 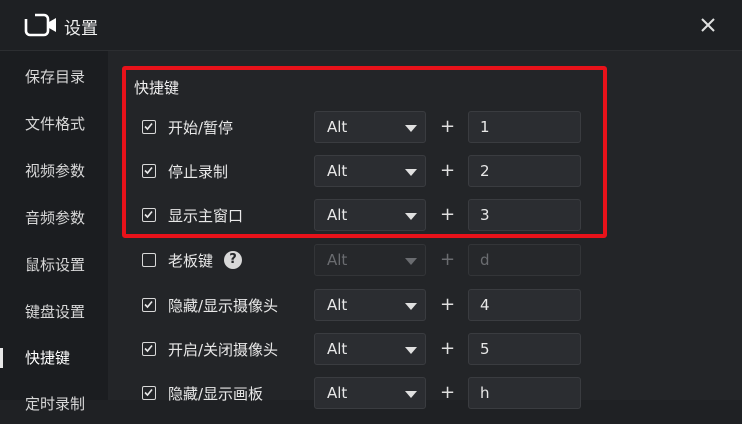 What do you see at coordinates (524, 215) in the screenshot?
I see `key-input: 3` at bounding box center [524, 215].